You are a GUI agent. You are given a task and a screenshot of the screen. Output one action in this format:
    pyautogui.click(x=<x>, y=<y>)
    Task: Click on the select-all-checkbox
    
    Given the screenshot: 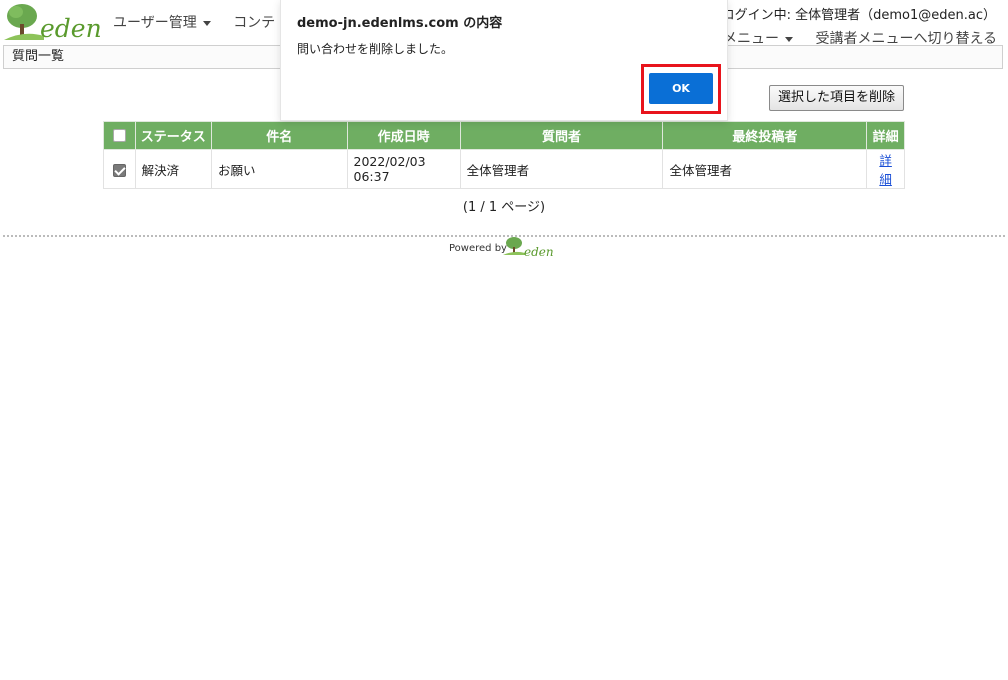 What is the action you would take?
    pyautogui.click(x=119, y=135)
    